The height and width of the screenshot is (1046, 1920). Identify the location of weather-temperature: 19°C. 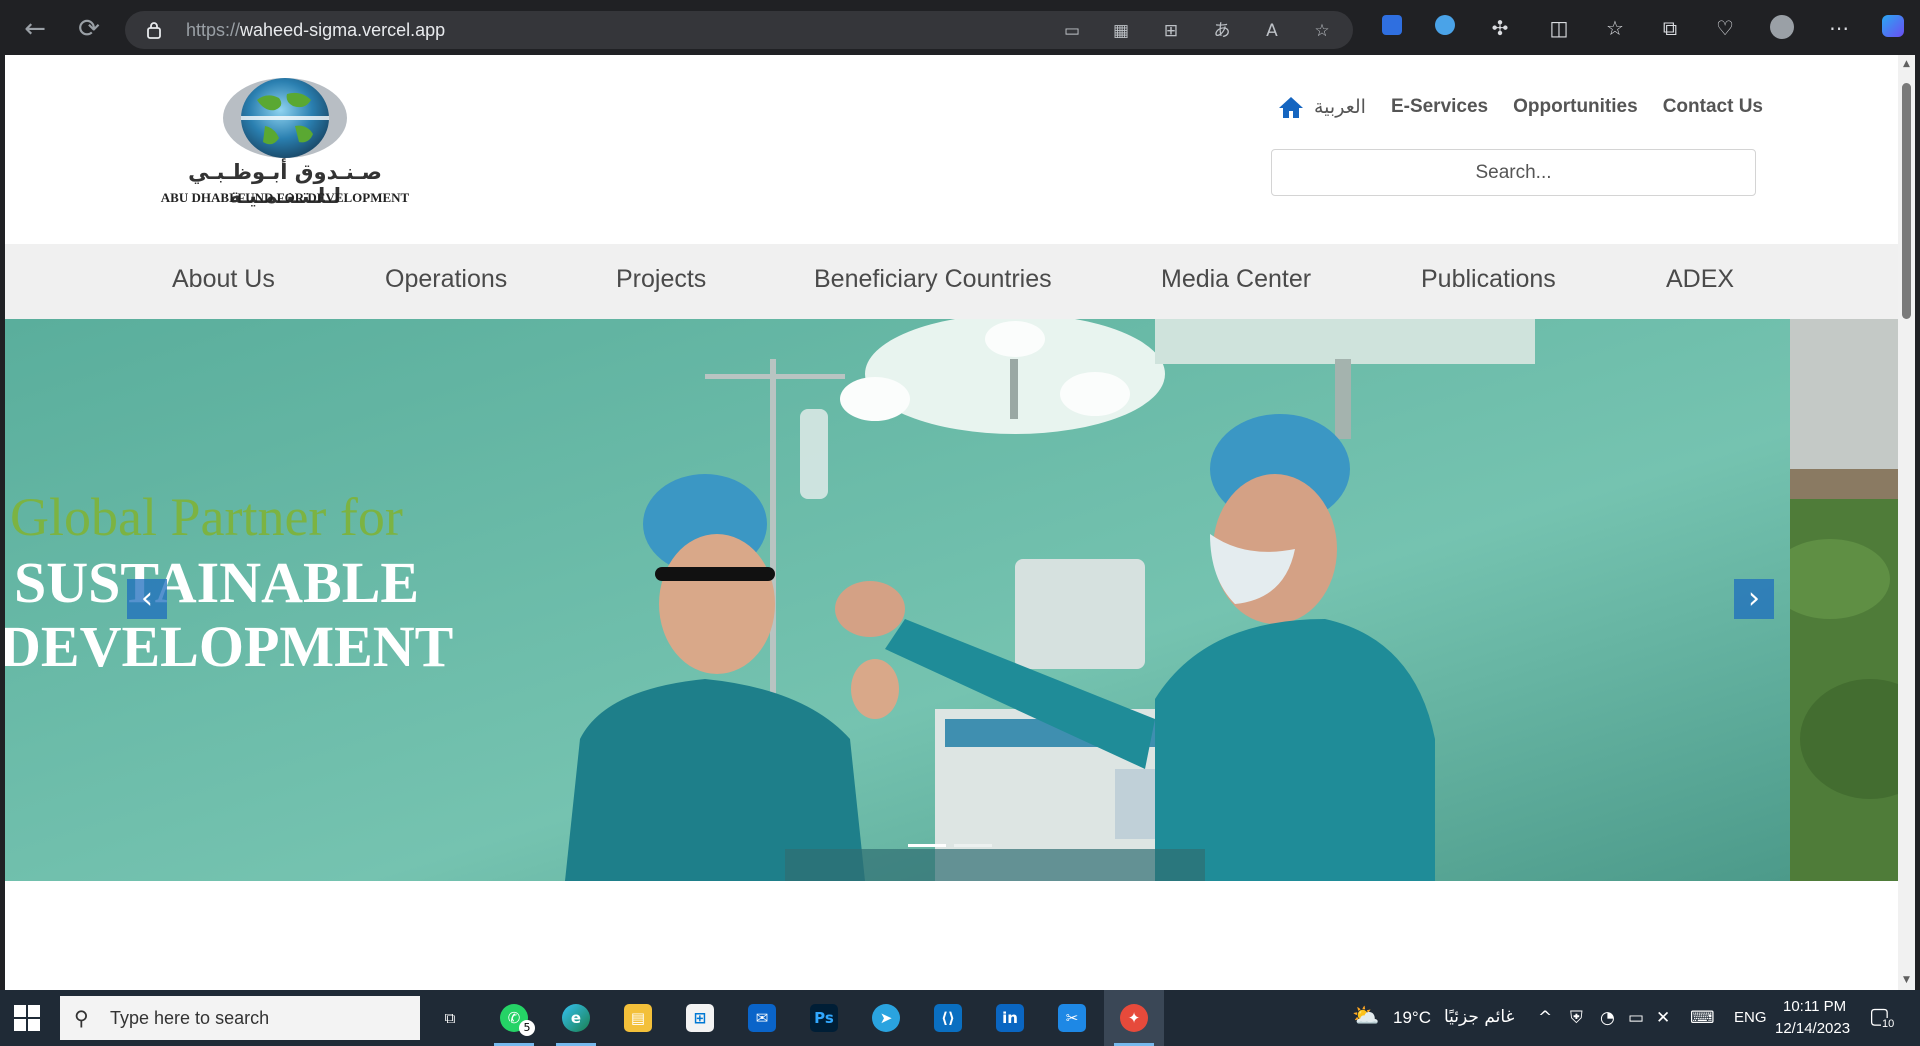
(1412, 1018).